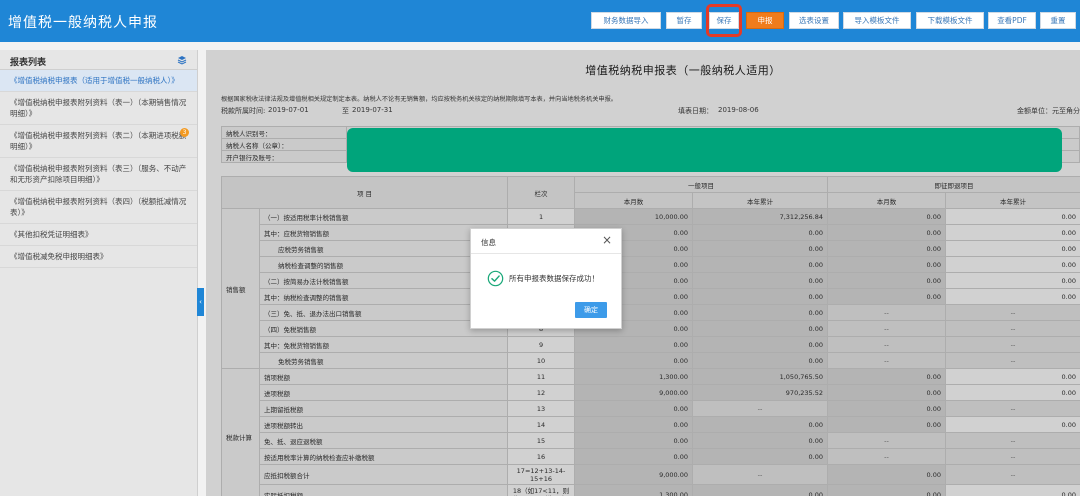 The height and width of the screenshot is (496, 1080). What do you see at coordinates (98, 60) in the screenshot?
I see `sidebar-header: 报表列表` at bounding box center [98, 60].